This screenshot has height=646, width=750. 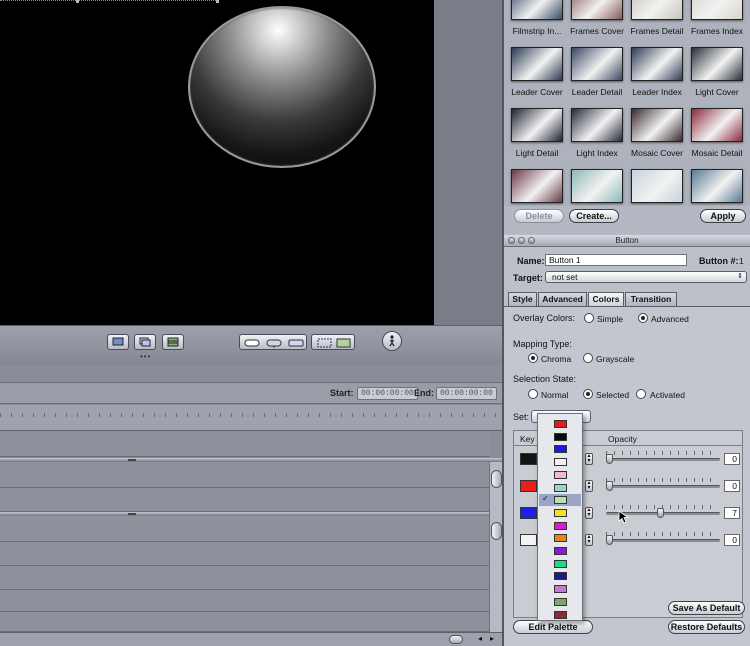 What do you see at coordinates (492, 638) in the screenshot?
I see `scroll-right-arrow-icon: ▸` at bounding box center [492, 638].